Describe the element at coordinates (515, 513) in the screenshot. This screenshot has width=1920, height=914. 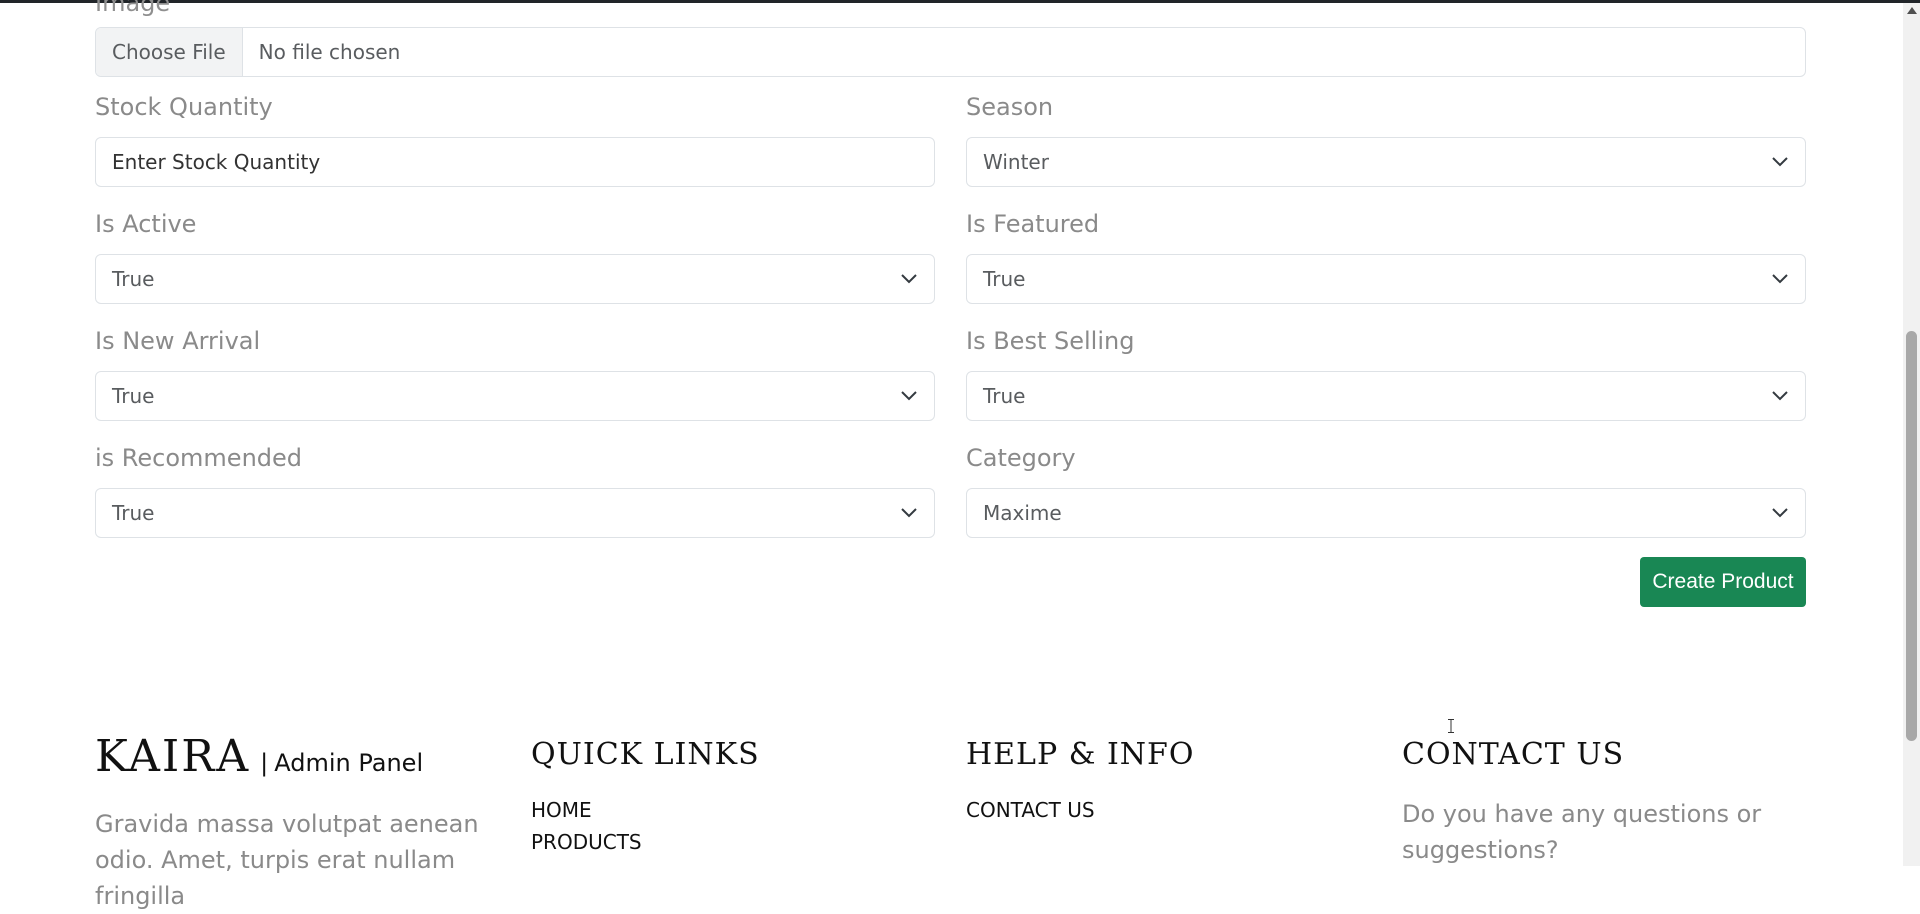
I see `is-recommended-select: True` at that location.